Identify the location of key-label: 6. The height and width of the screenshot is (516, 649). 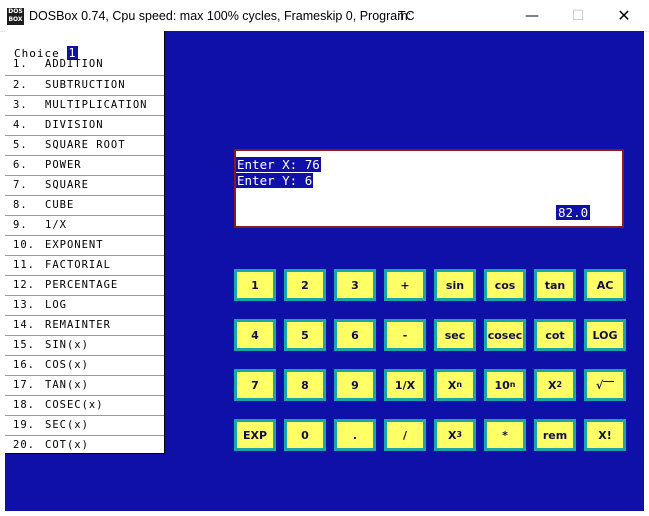
(355, 335).